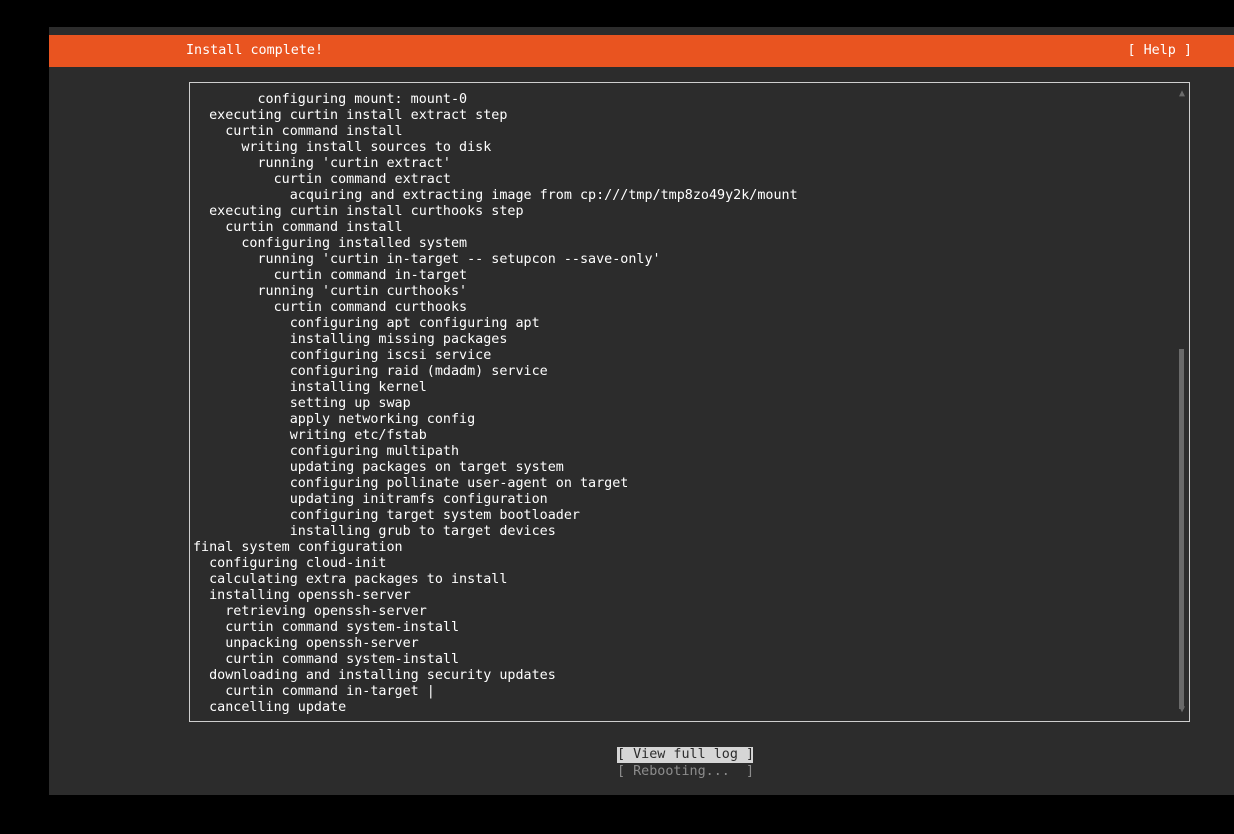  What do you see at coordinates (306, 643) in the screenshot?
I see `log-line: unpacking openssh-server` at bounding box center [306, 643].